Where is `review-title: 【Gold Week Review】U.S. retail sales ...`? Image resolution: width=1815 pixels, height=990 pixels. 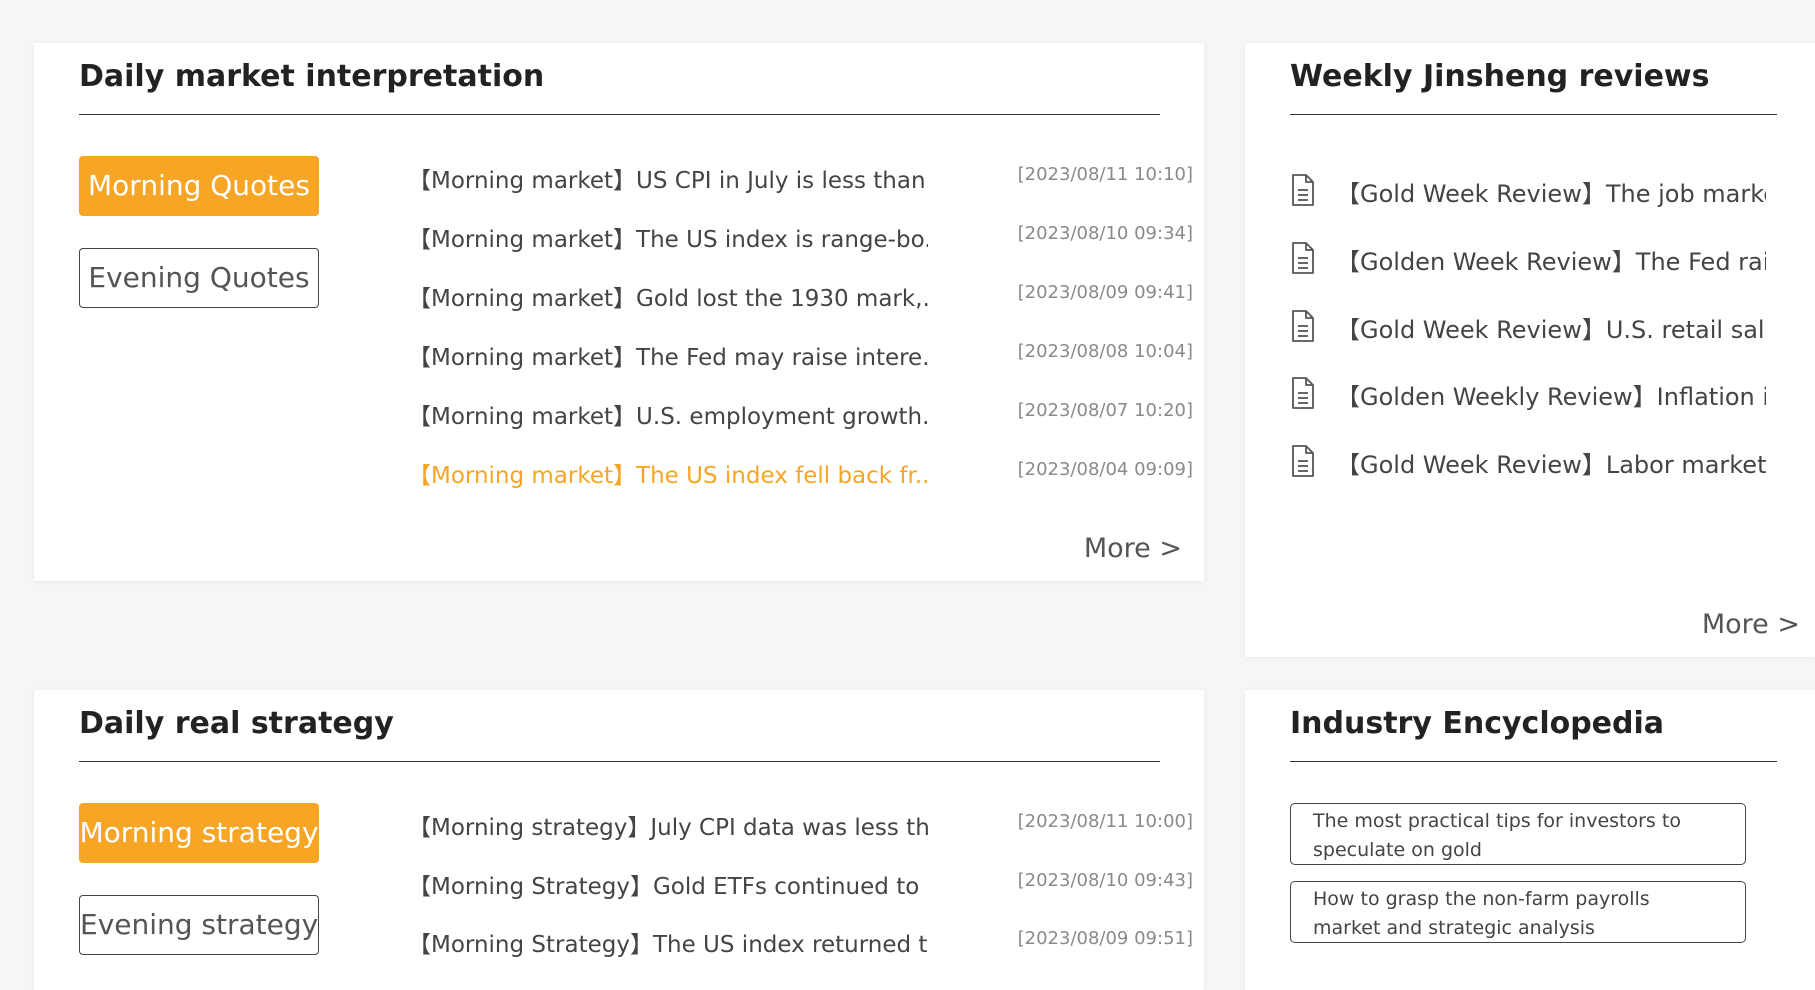
review-title: 【Gold Week Review】U.S. retail sales ... is located at coordinates (1551, 327).